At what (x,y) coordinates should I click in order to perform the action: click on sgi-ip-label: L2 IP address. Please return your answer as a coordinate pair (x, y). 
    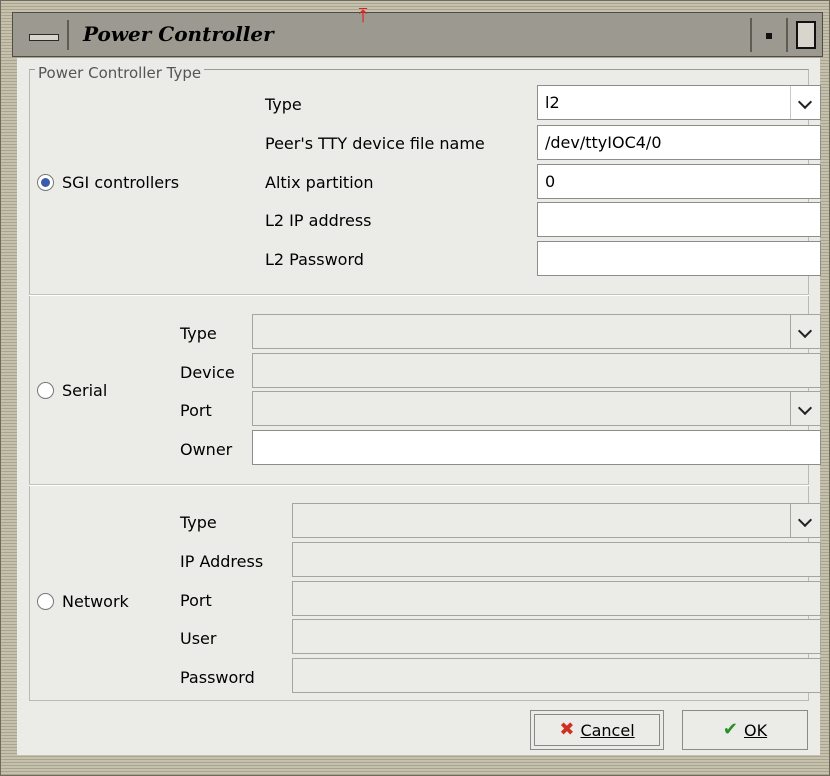
    Looking at the image, I should click on (318, 220).